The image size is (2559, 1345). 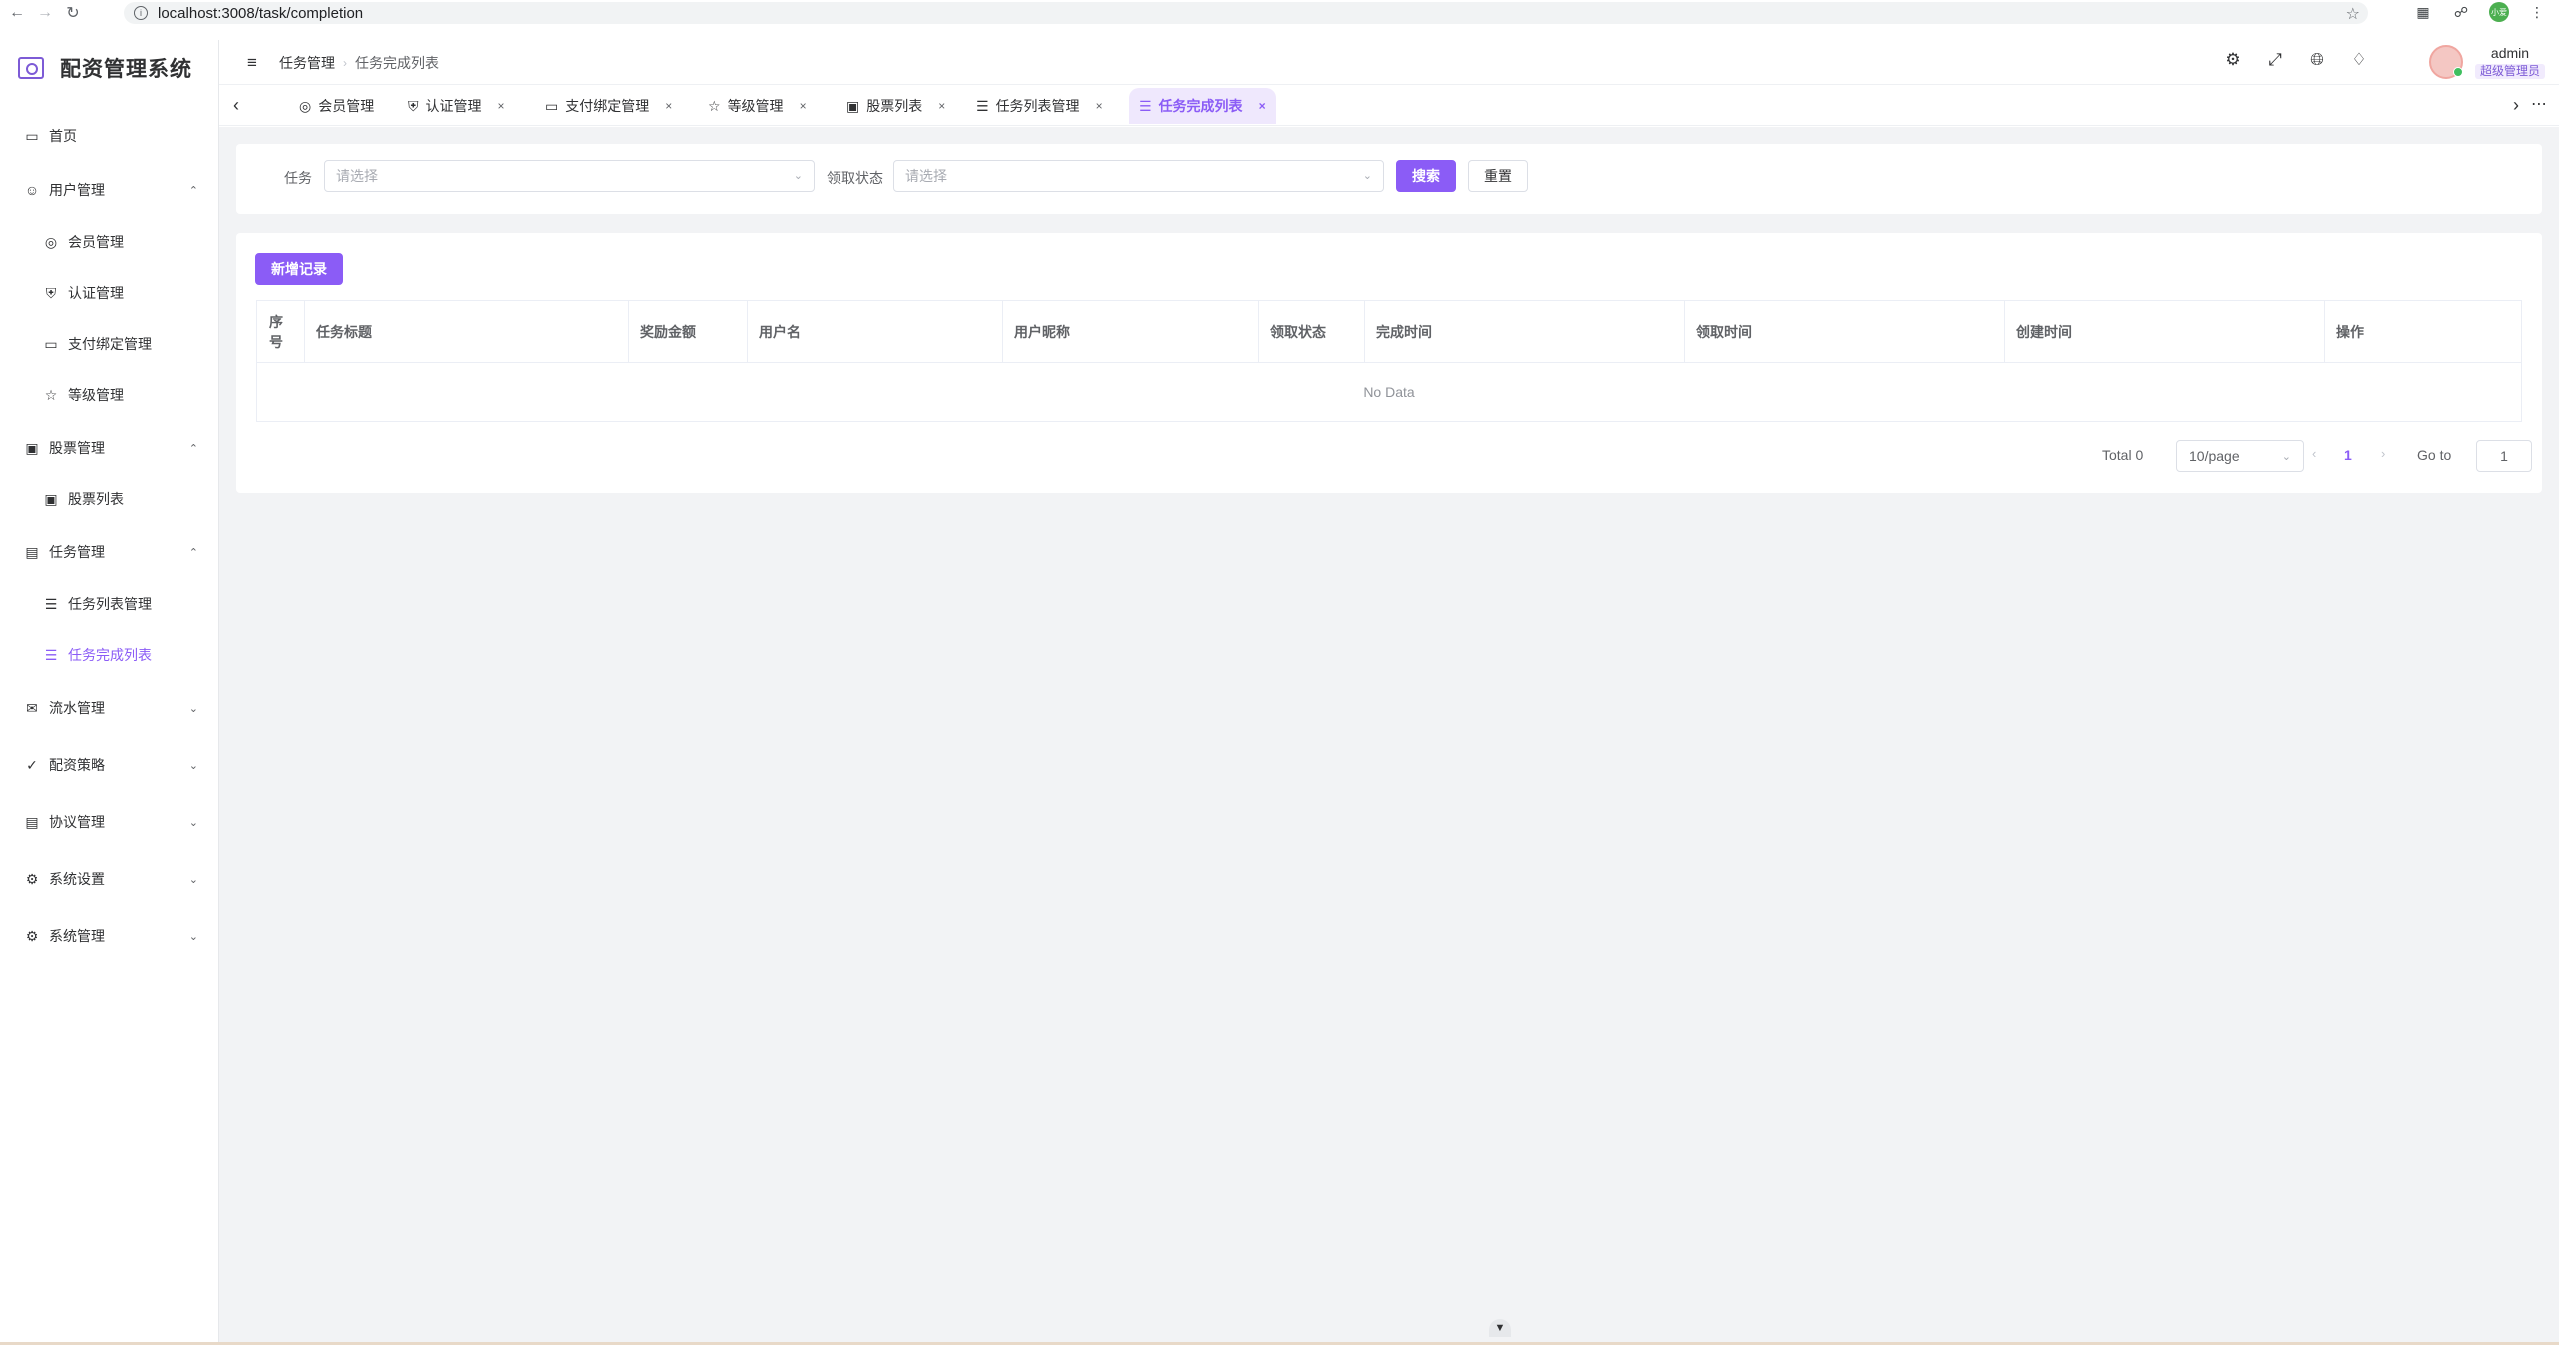 What do you see at coordinates (96, 499) in the screenshot?
I see `sidebar-item-label: 股票列表` at bounding box center [96, 499].